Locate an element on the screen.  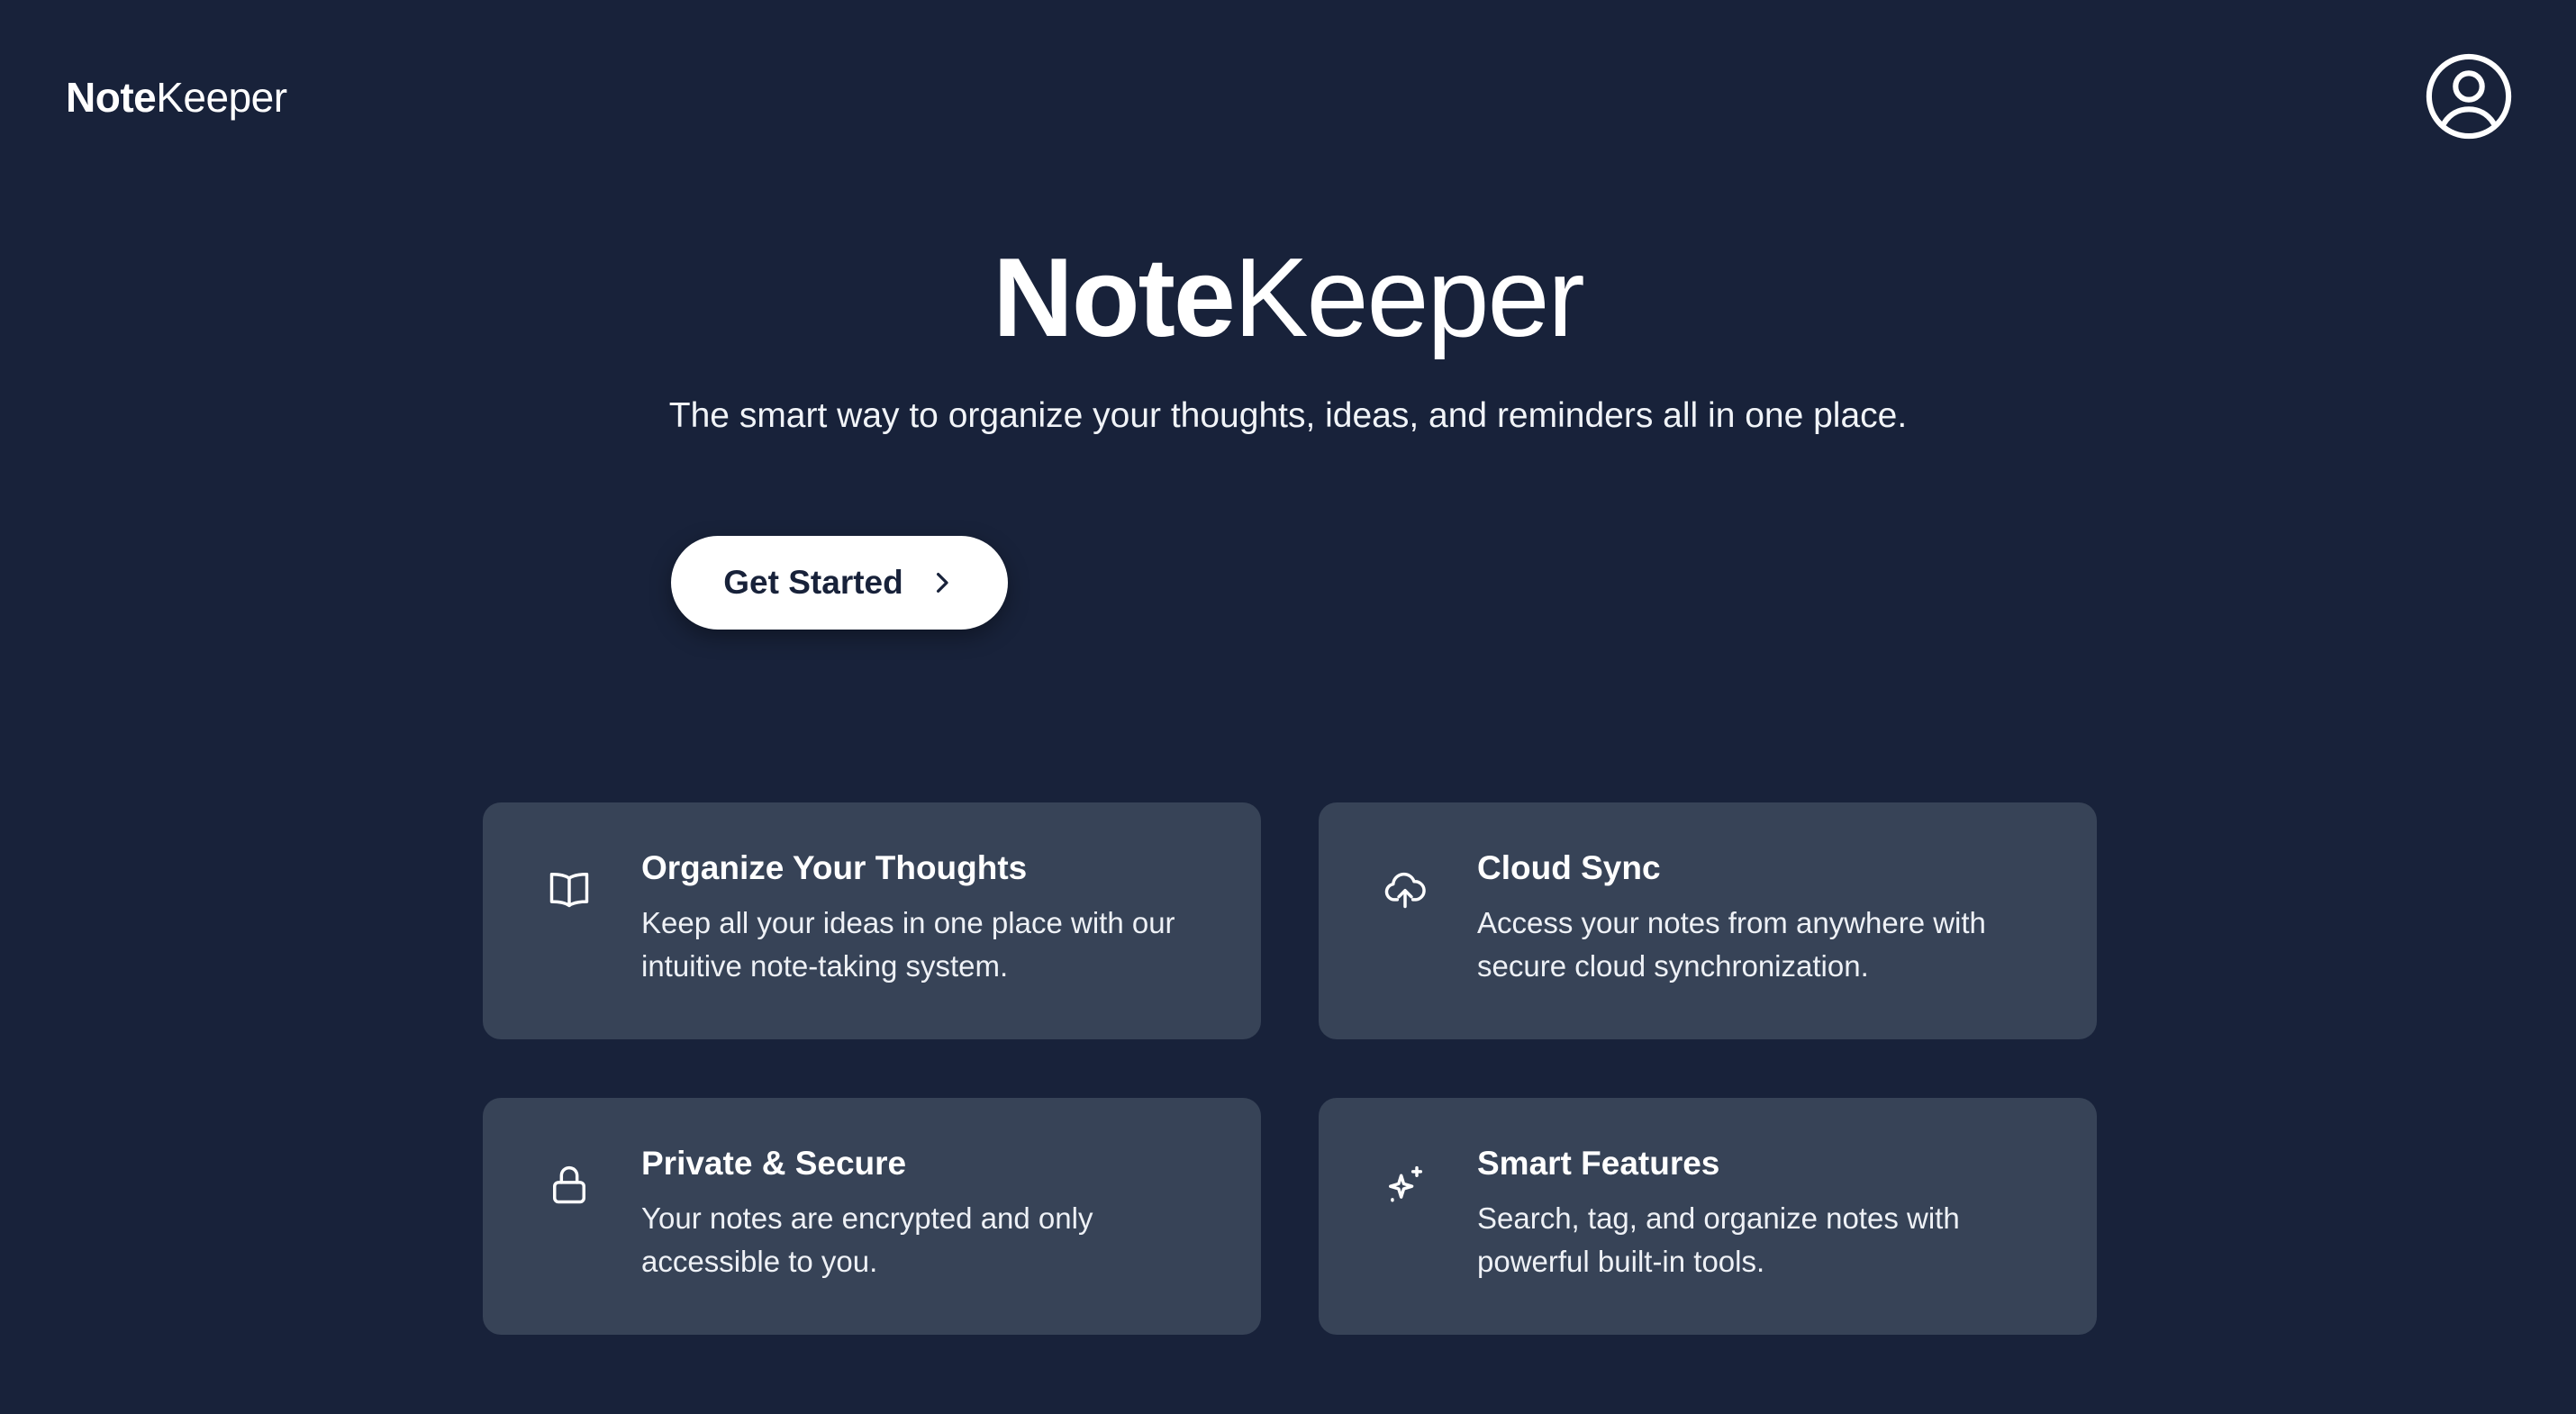
chevron-right-icon is located at coordinates (943, 582).